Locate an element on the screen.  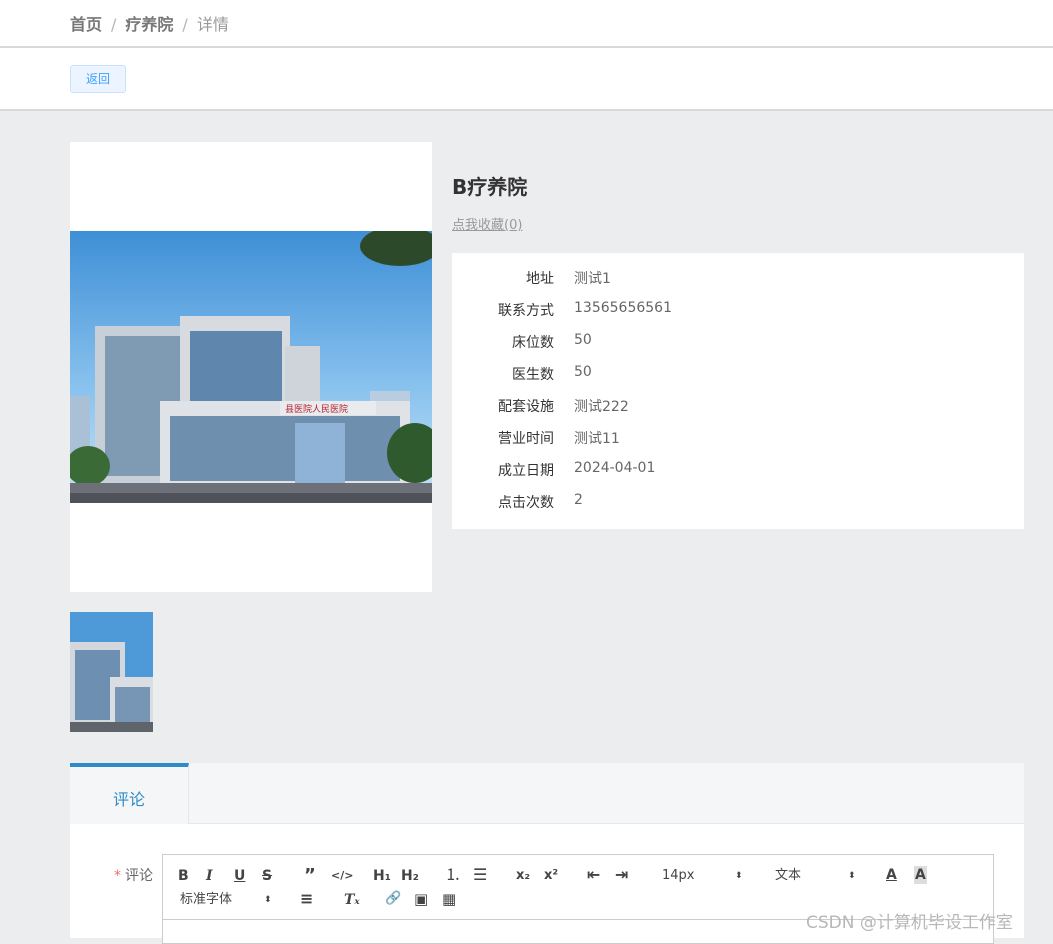
breadcrumb-bar: 首页 / 疗养院 / 详情 is located at coordinates (526, 24).